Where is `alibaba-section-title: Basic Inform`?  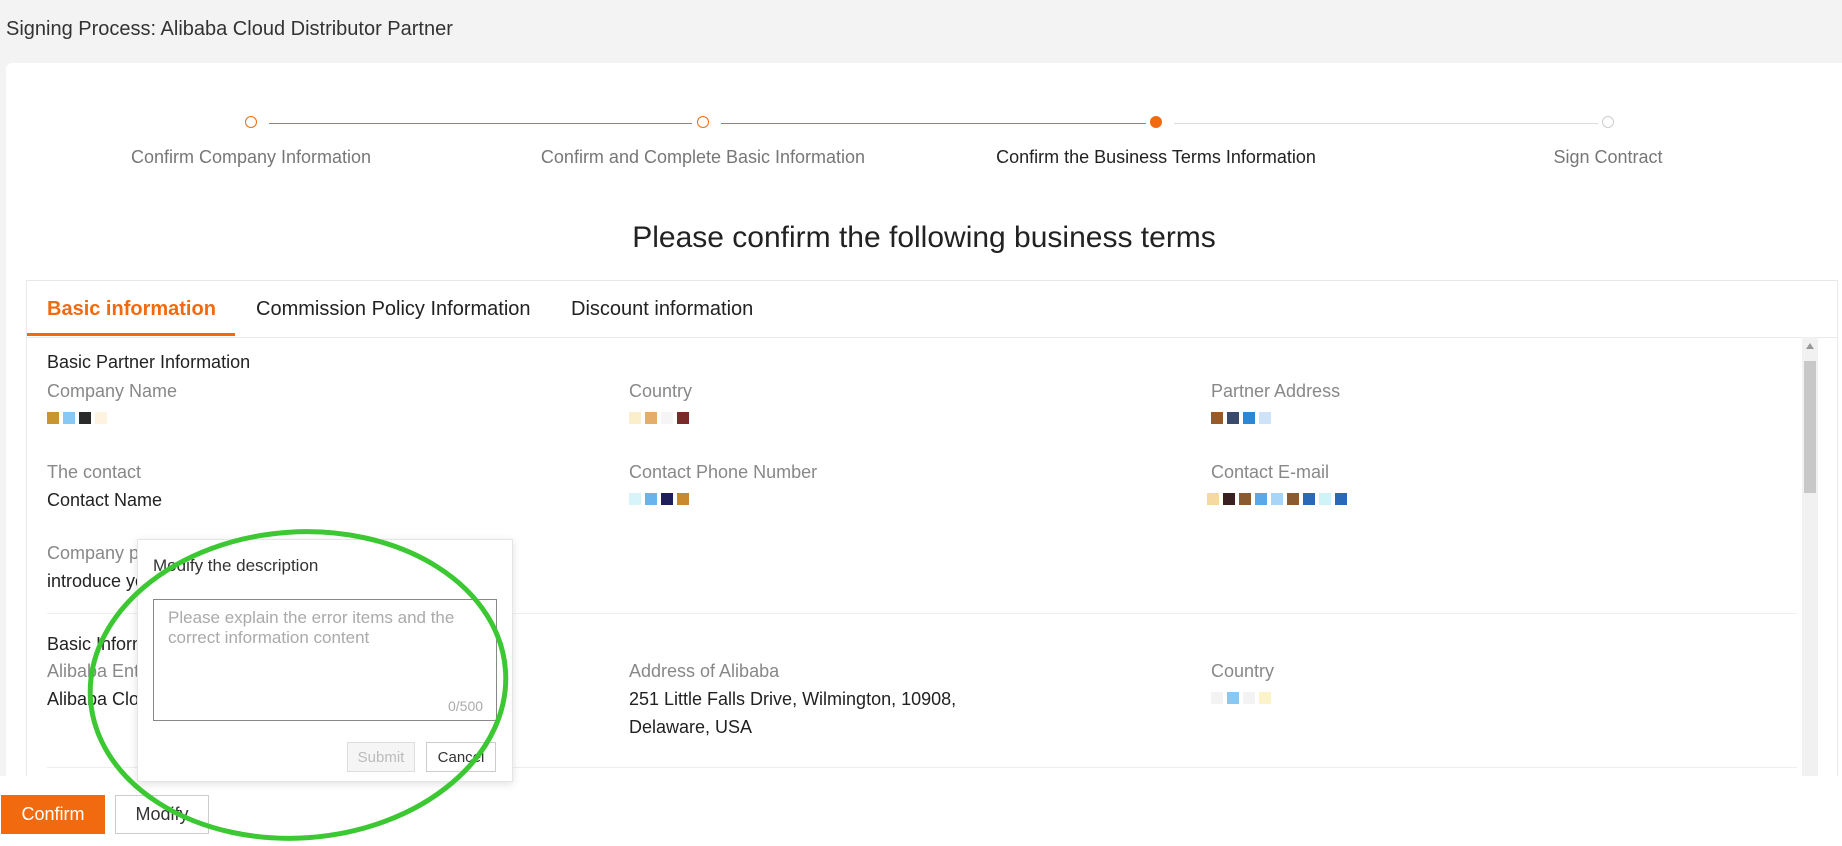 alibaba-section-title: Basic Inform is located at coordinates (97, 644).